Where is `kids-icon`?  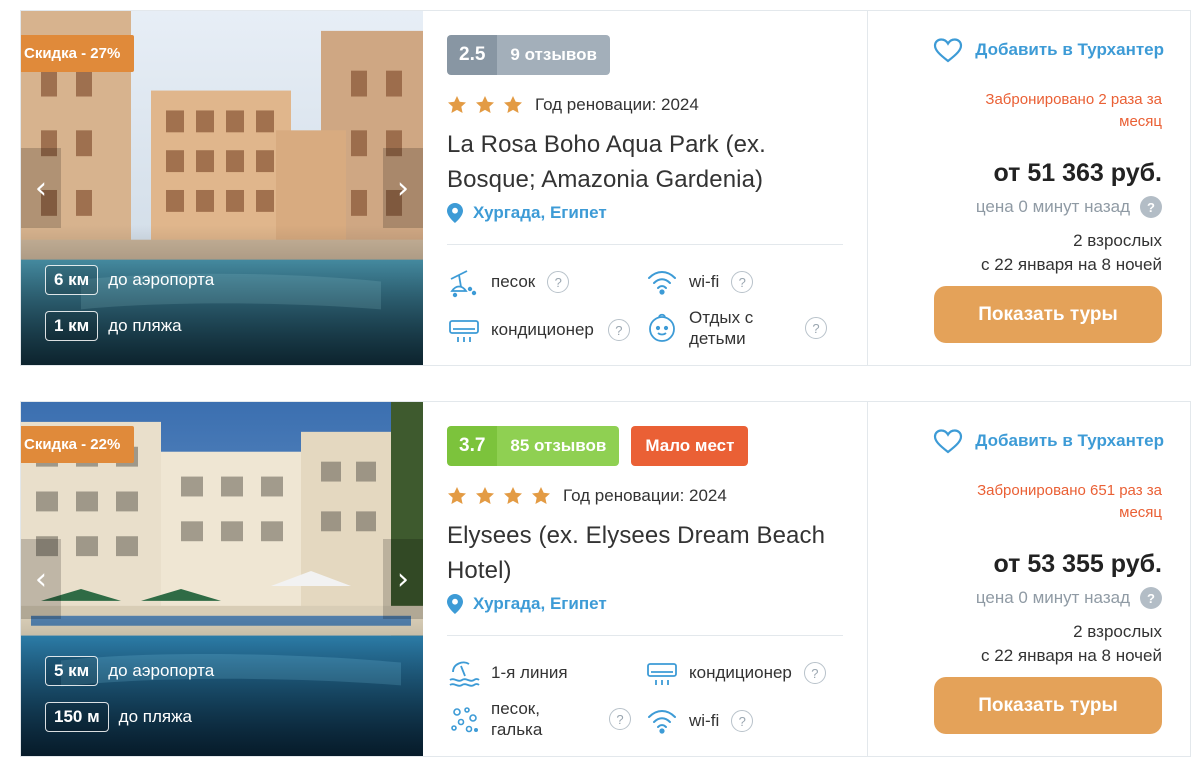 kids-icon is located at coordinates (662, 327).